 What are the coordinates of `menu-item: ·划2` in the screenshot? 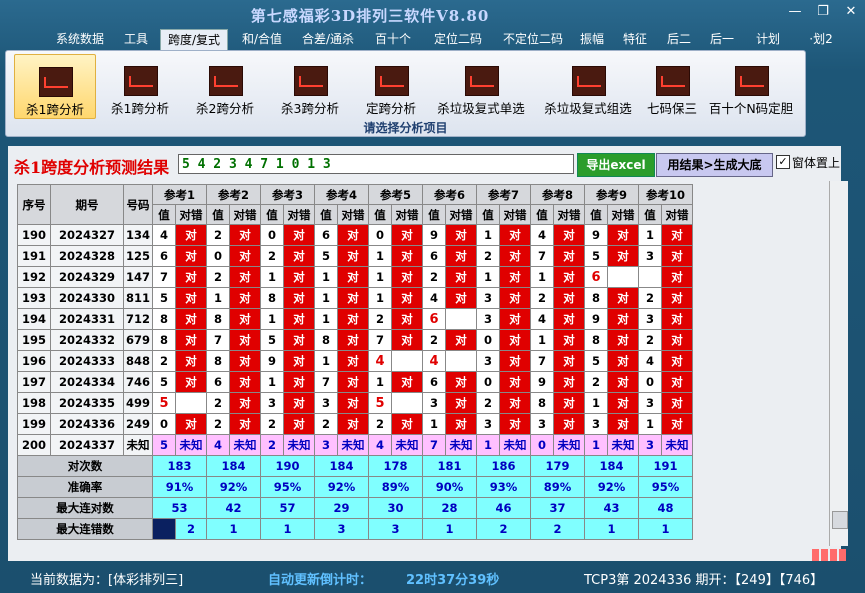 It's located at (821, 39).